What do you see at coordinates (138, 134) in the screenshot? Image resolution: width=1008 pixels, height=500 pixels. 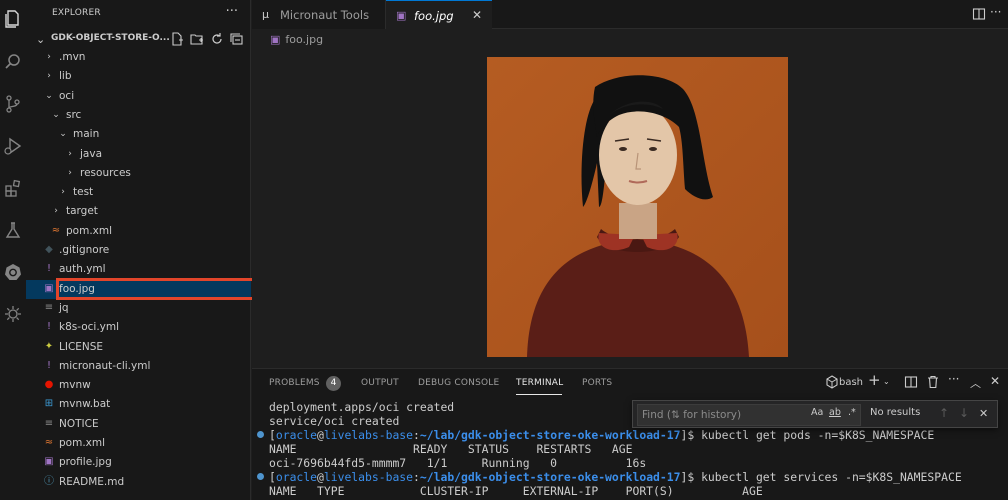 I see `tree-folder: ⌄ main` at bounding box center [138, 134].